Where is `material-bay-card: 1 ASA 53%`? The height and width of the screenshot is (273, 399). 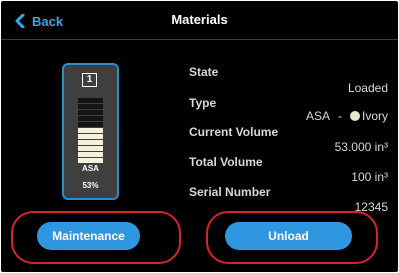 material-bay-card: 1 ASA 53% is located at coordinates (90, 131).